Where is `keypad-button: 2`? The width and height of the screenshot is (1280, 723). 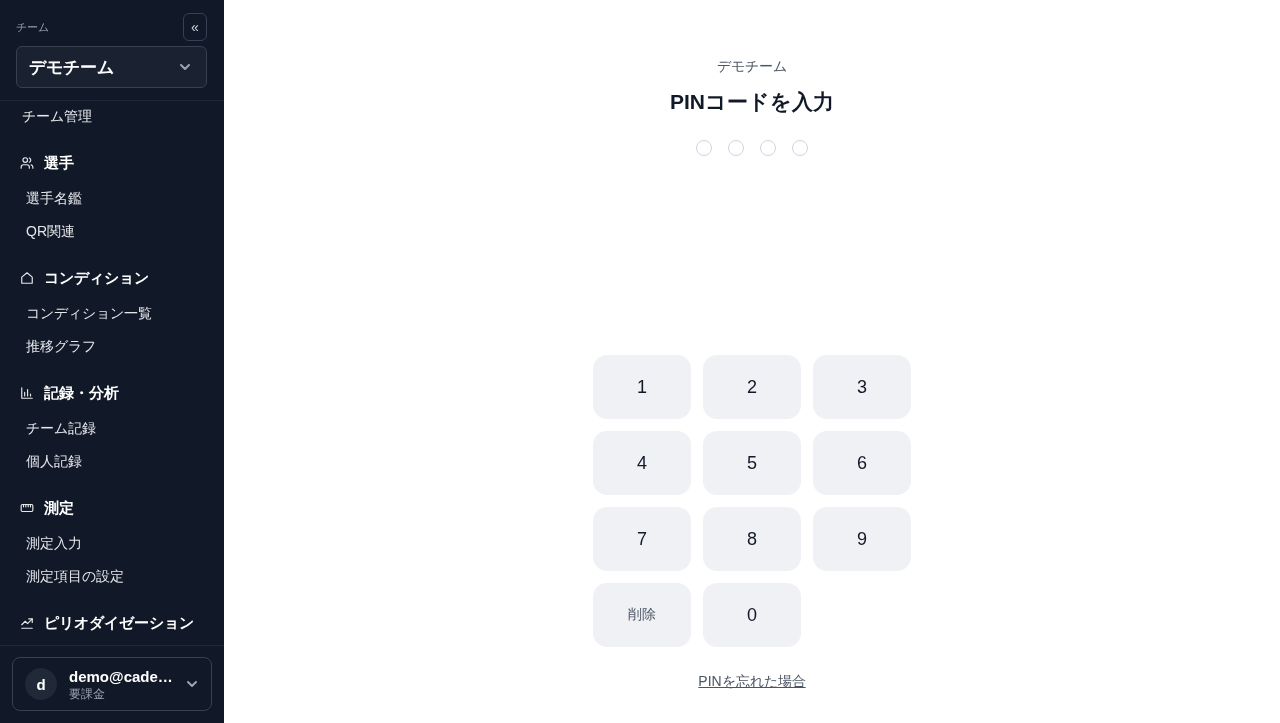 keypad-button: 2 is located at coordinates (752, 387).